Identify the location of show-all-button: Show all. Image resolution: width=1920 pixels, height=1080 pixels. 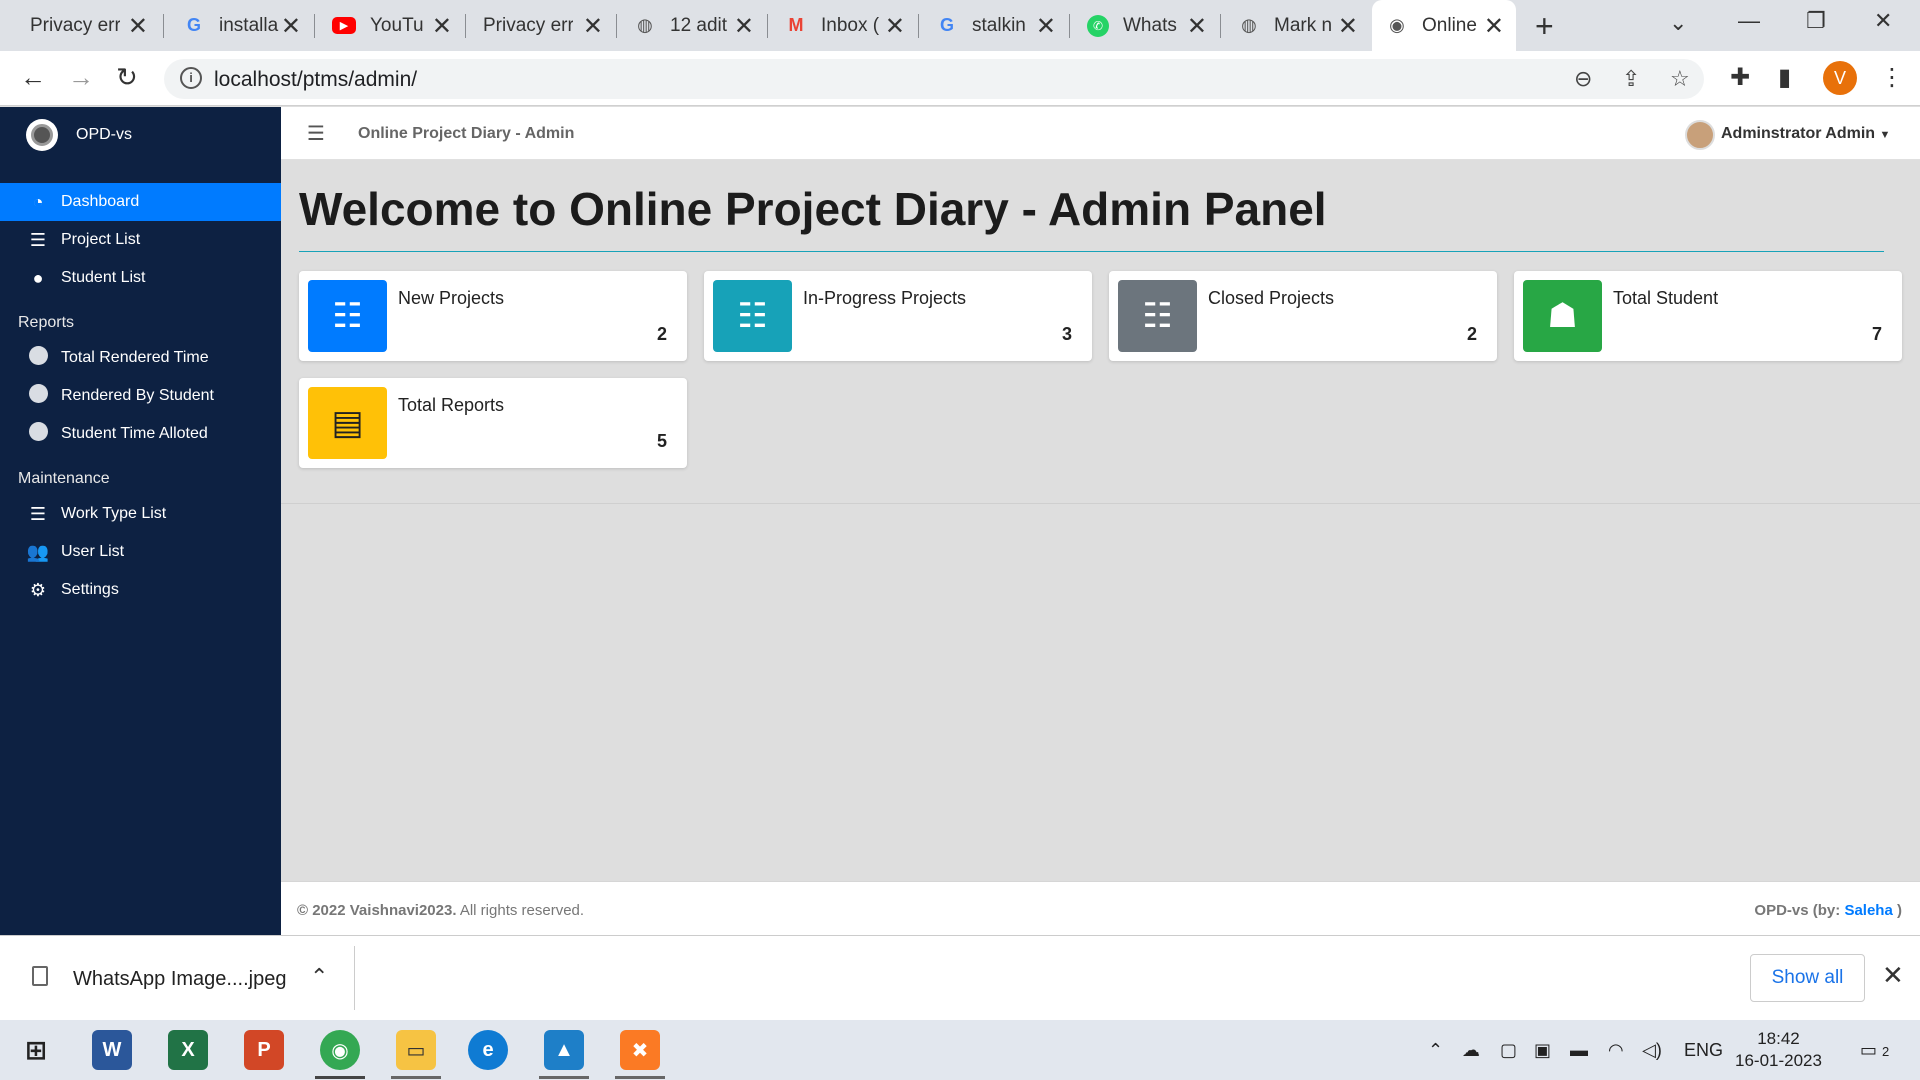
(1807, 978).